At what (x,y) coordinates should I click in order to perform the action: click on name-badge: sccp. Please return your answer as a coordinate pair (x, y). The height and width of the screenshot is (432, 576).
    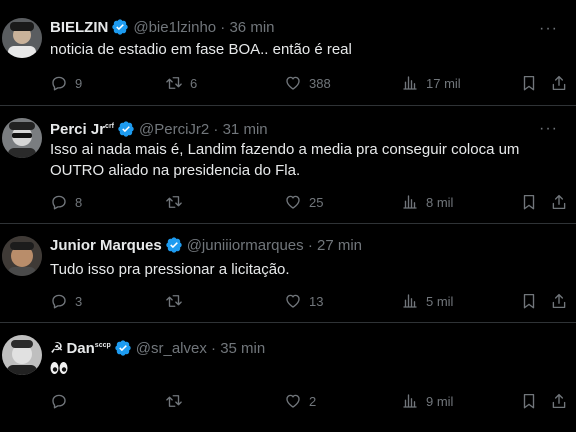
    Looking at the image, I should click on (102, 345).